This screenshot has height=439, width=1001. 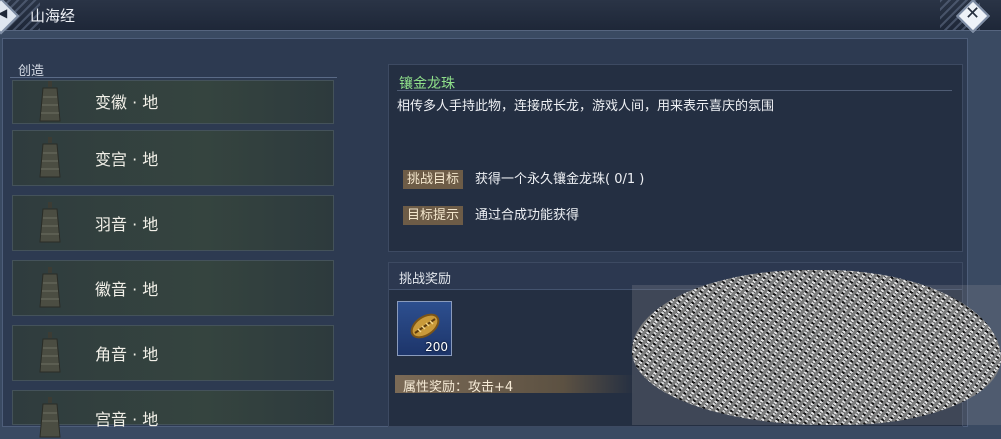 What do you see at coordinates (173, 223) in the screenshot?
I see `list-item: 羽音 · 地` at bounding box center [173, 223].